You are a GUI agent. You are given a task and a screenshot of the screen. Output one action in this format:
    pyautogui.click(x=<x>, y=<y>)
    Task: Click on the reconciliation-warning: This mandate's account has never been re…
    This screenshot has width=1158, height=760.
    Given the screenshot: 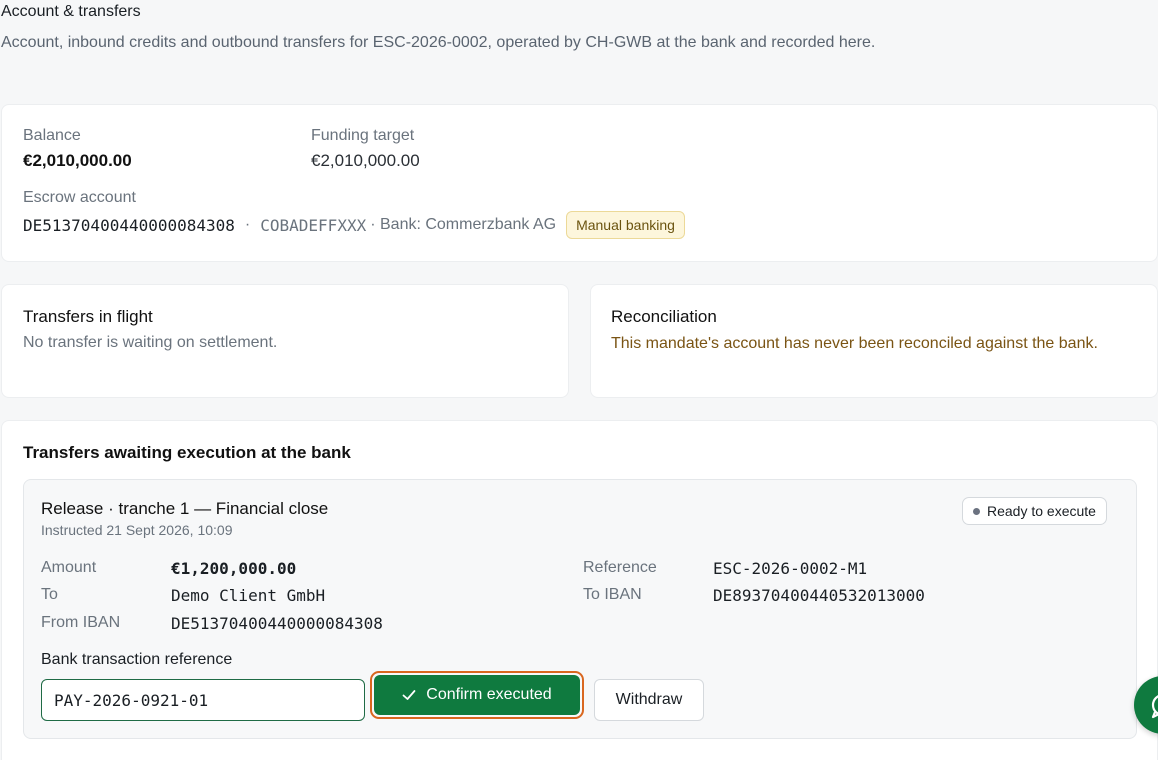 What is the action you would take?
    pyautogui.click(x=854, y=343)
    